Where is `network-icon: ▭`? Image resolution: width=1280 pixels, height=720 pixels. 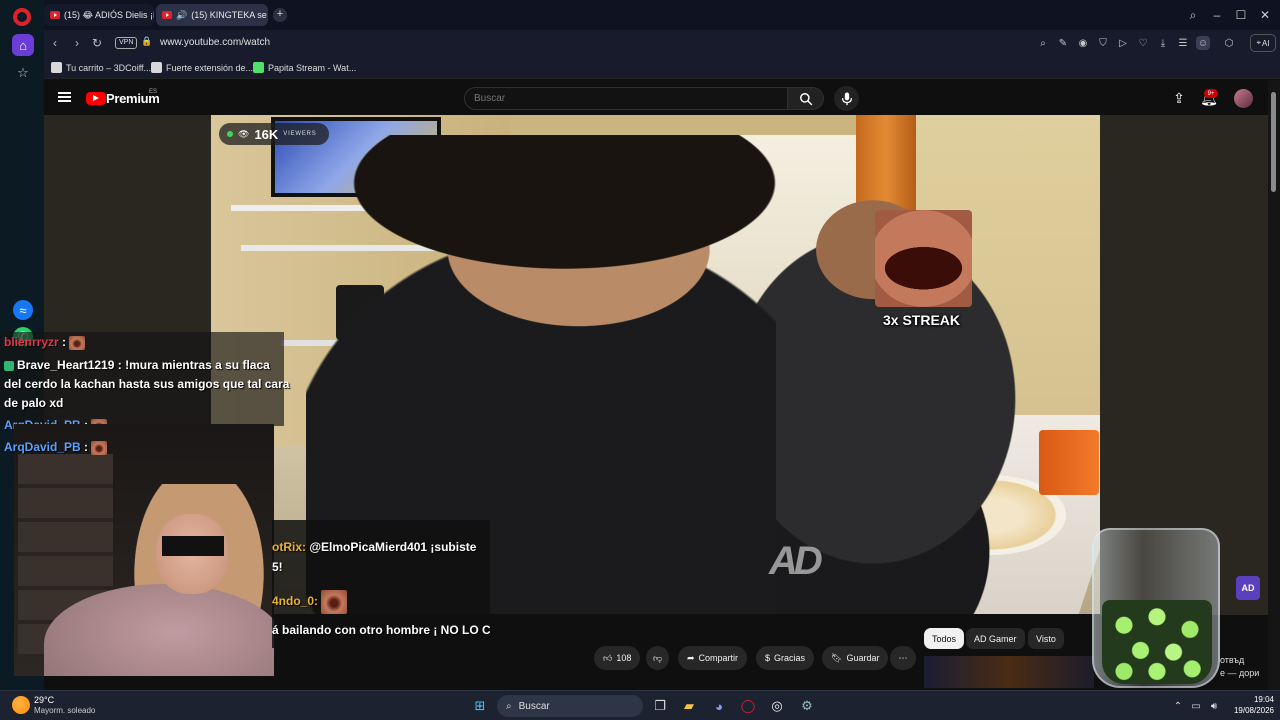 network-icon: ▭ is located at coordinates (1196, 706).